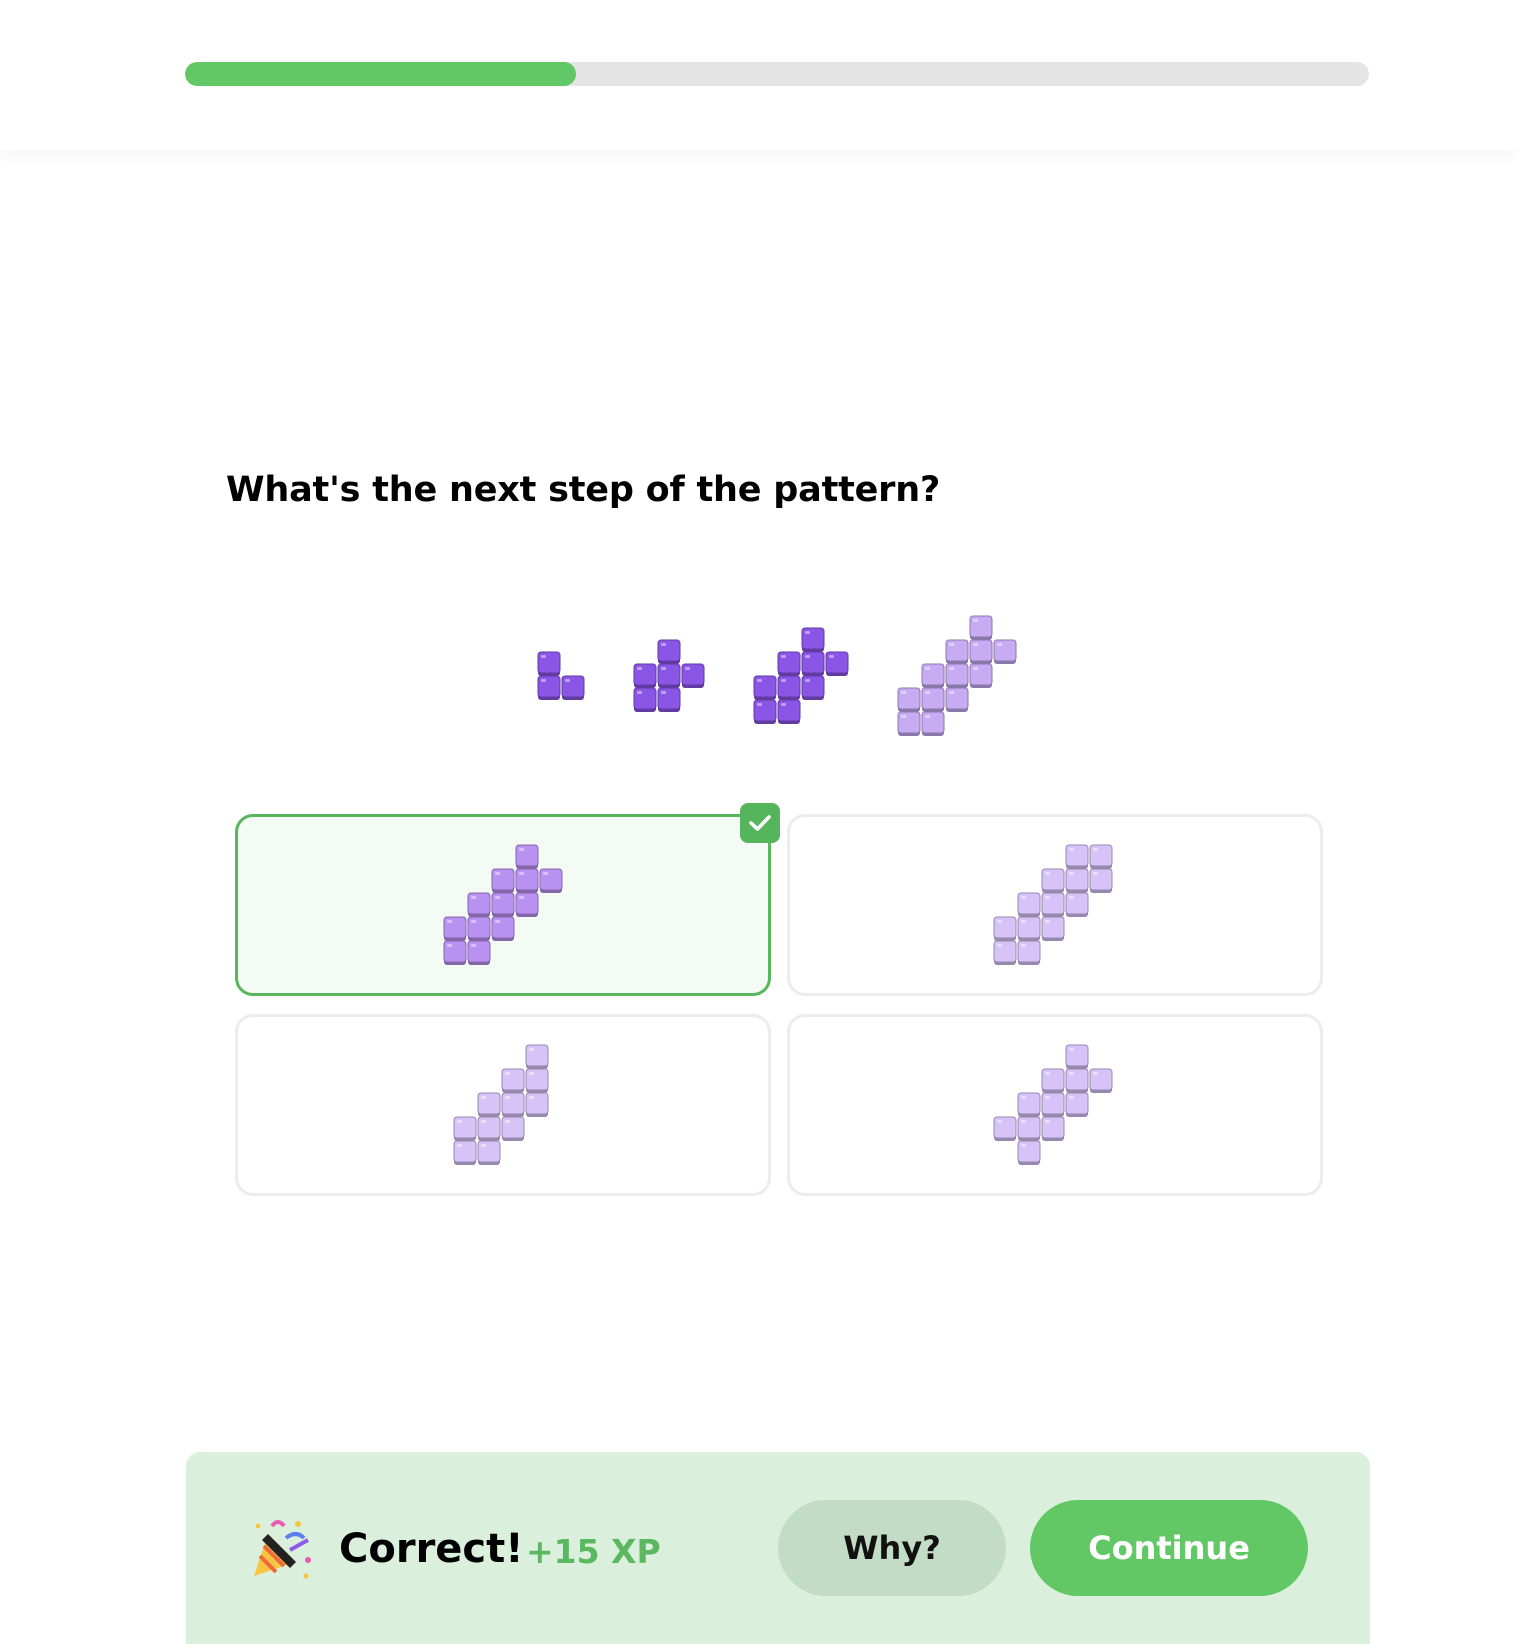 Image resolution: width=1518 pixels, height=1644 pixels. Describe the element at coordinates (892, 1548) in the screenshot. I see `why-button: Why?` at that location.